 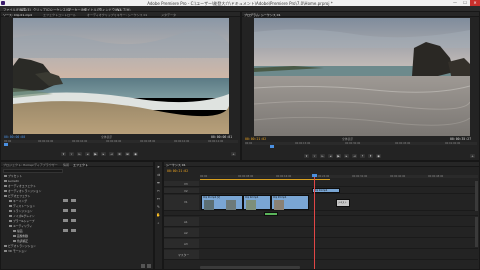 I want to click on new-bin-icon, so click(x=143, y=266).